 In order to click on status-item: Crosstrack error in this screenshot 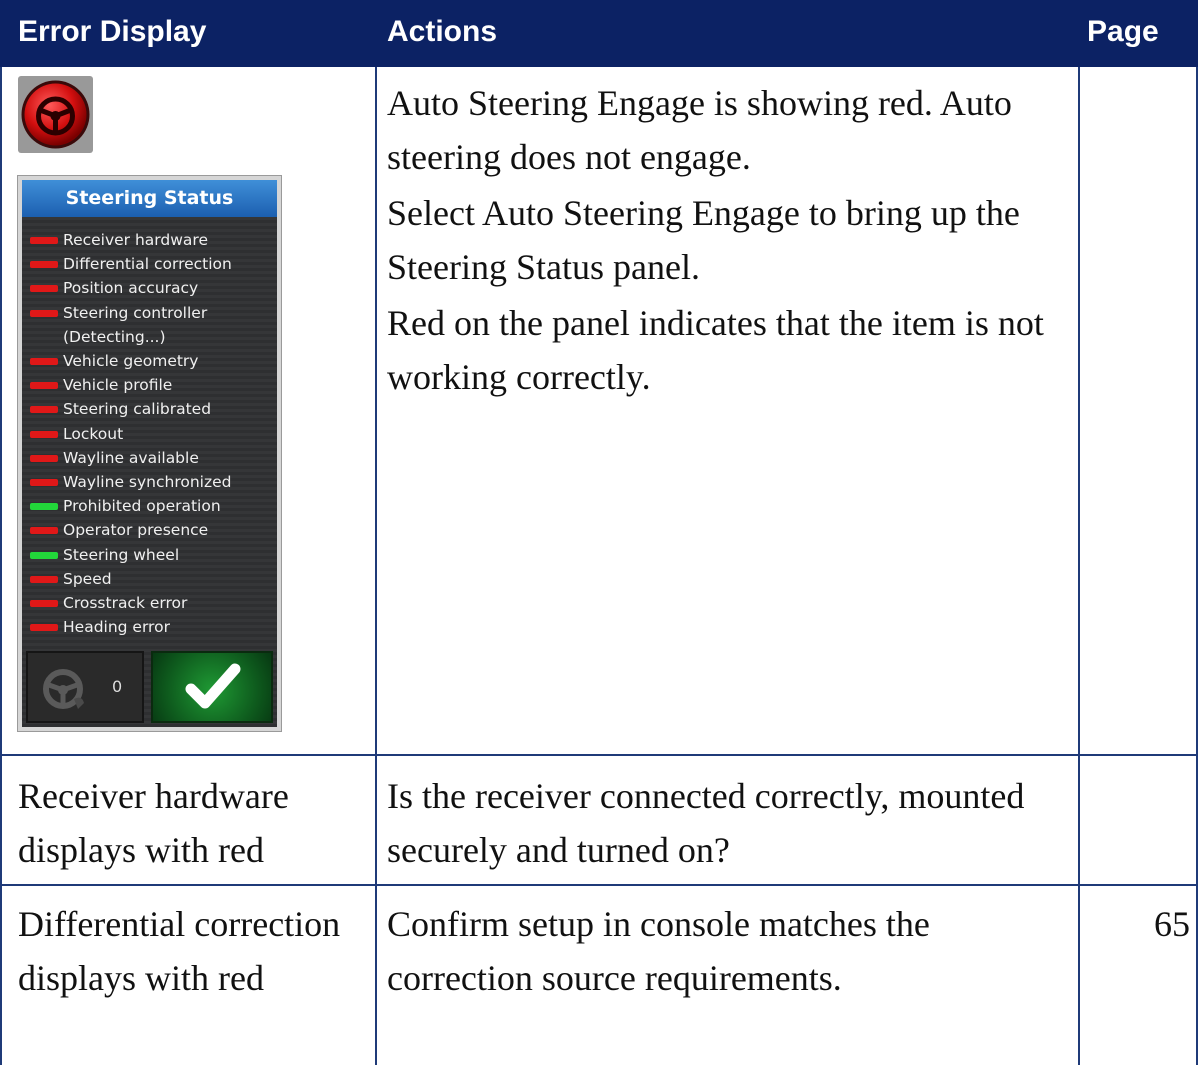, I will do `click(131, 603)`.